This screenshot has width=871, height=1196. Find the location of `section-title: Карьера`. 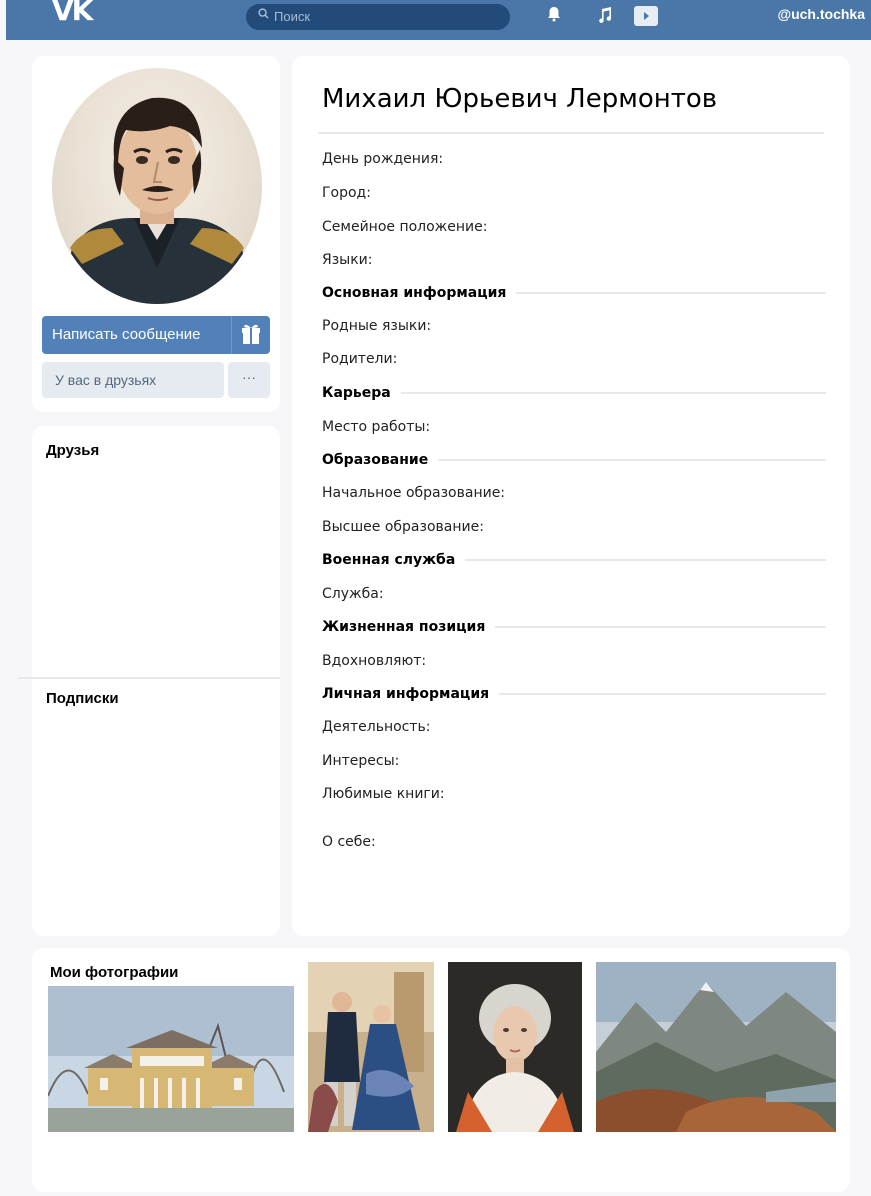

section-title: Карьера is located at coordinates (356, 393).